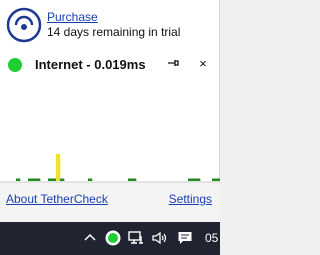 Image resolution: width=320 pixels, height=255 pixels. Describe the element at coordinates (24, 25) in the screenshot. I see `tethercheck-logo-icon` at that location.